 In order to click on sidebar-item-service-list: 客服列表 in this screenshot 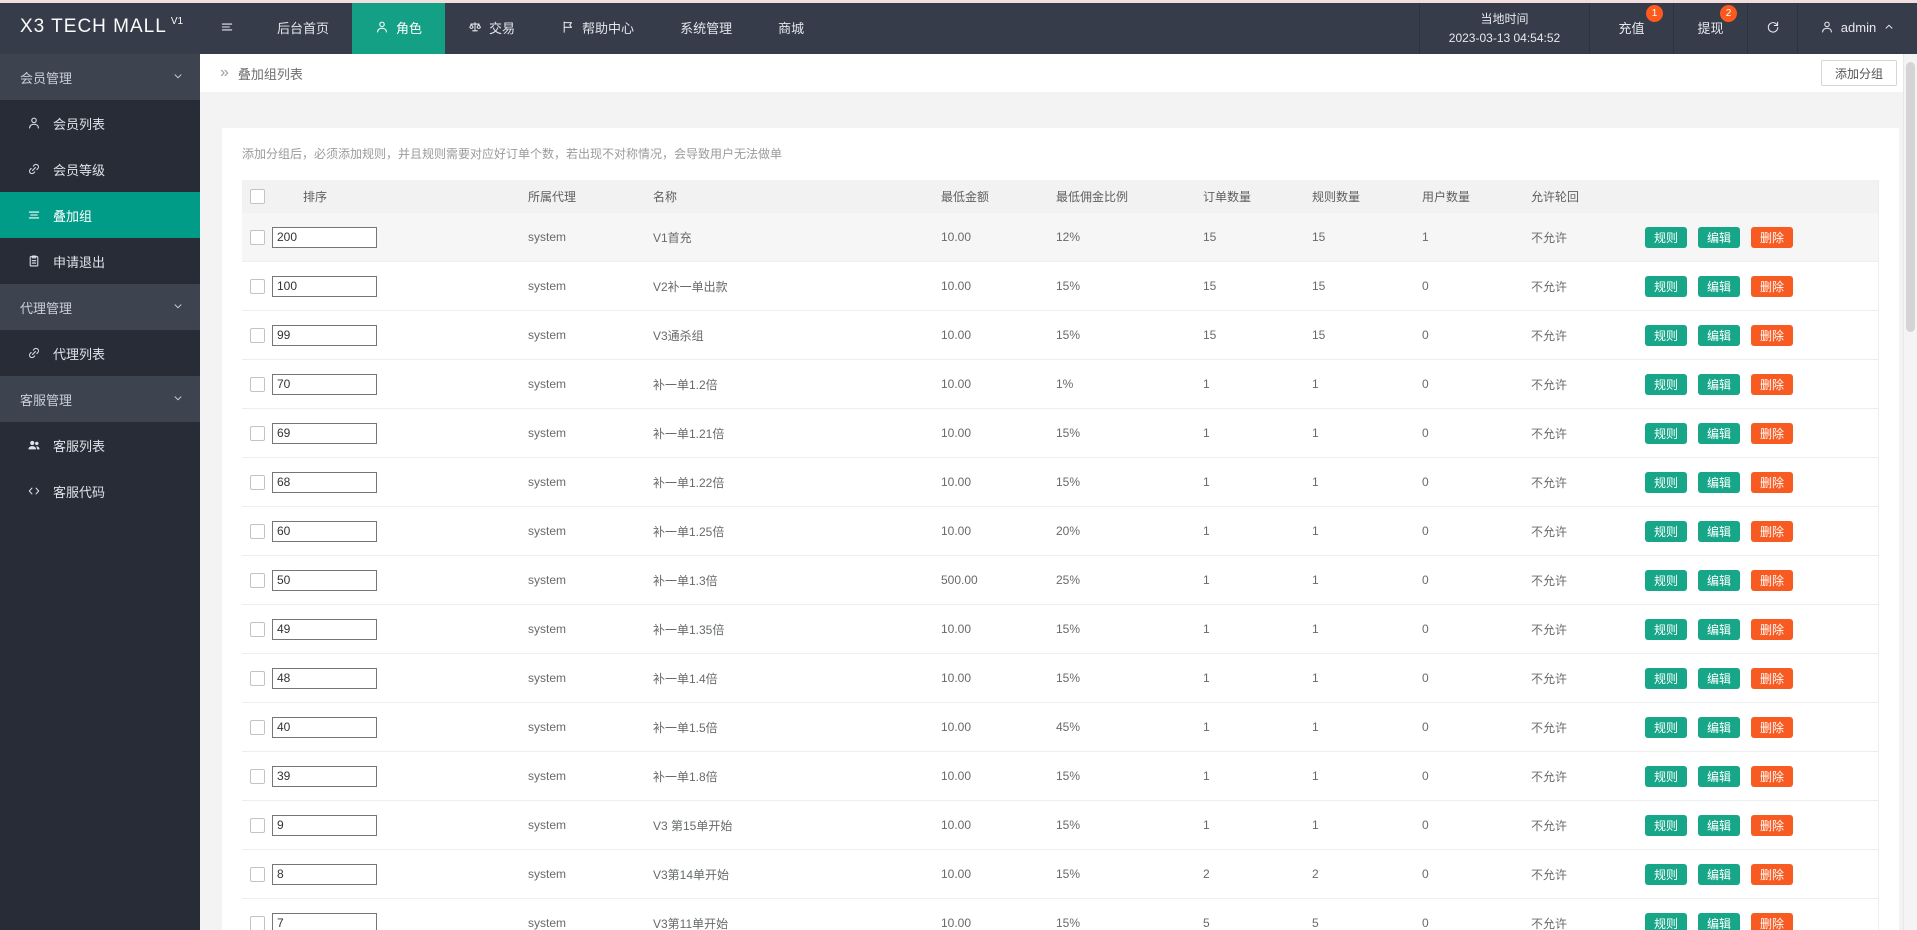, I will do `click(100, 445)`.